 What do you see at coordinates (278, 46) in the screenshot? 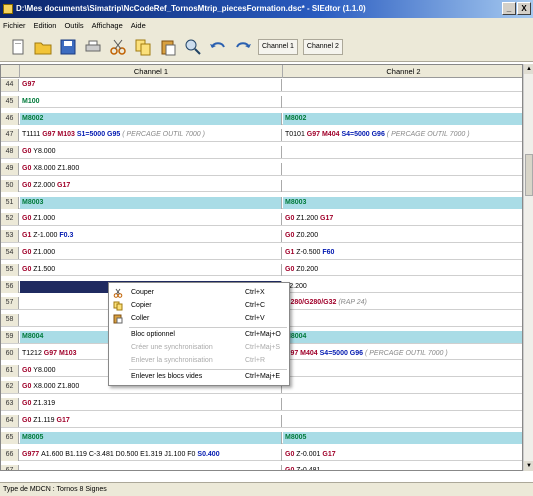
I see `channel1-toggle: Channel 1` at bounding box center [278, 46].